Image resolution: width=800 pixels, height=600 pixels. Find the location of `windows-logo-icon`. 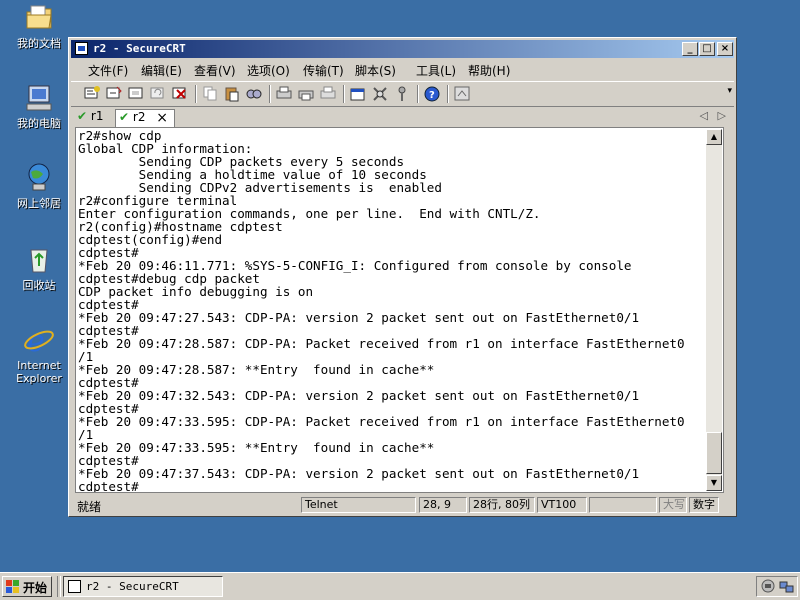

windows-logo-icon is located at coordinates (13, 588).